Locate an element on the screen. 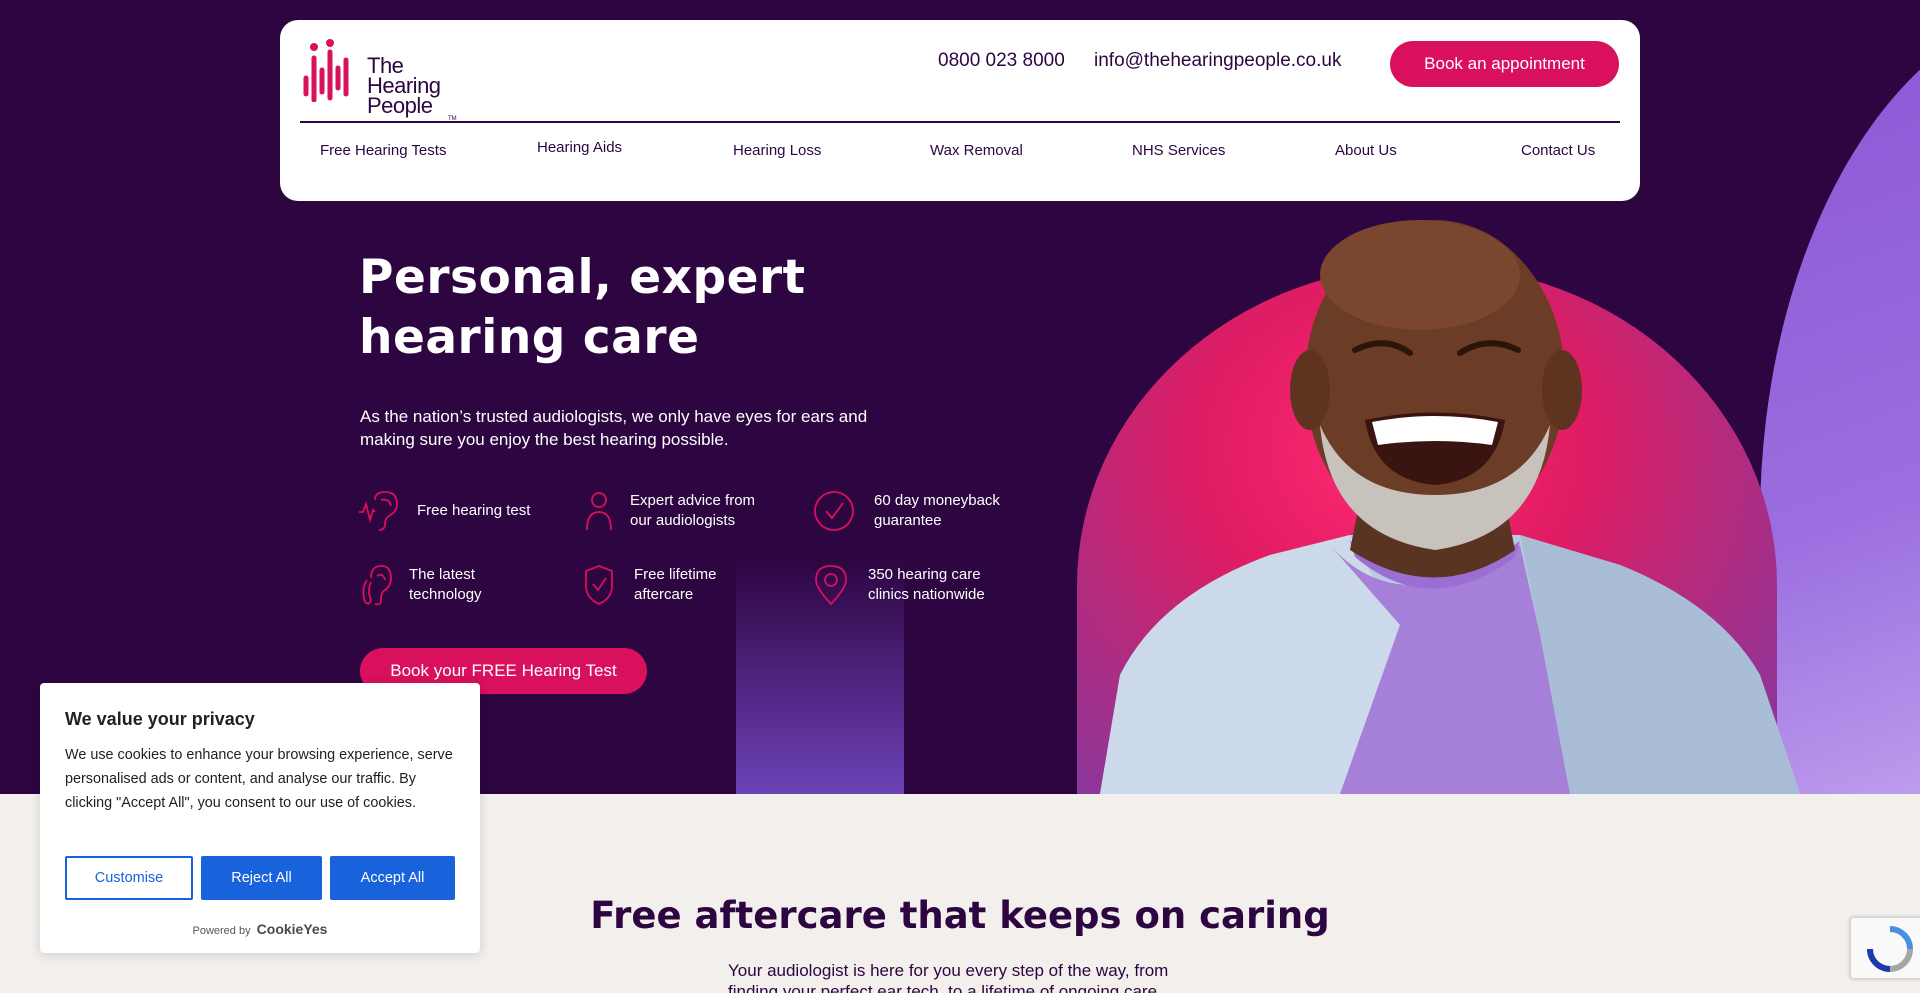 The image size is (1920, 993). logo-wordmark: The Hearing People is located at coordinates (404, 86).